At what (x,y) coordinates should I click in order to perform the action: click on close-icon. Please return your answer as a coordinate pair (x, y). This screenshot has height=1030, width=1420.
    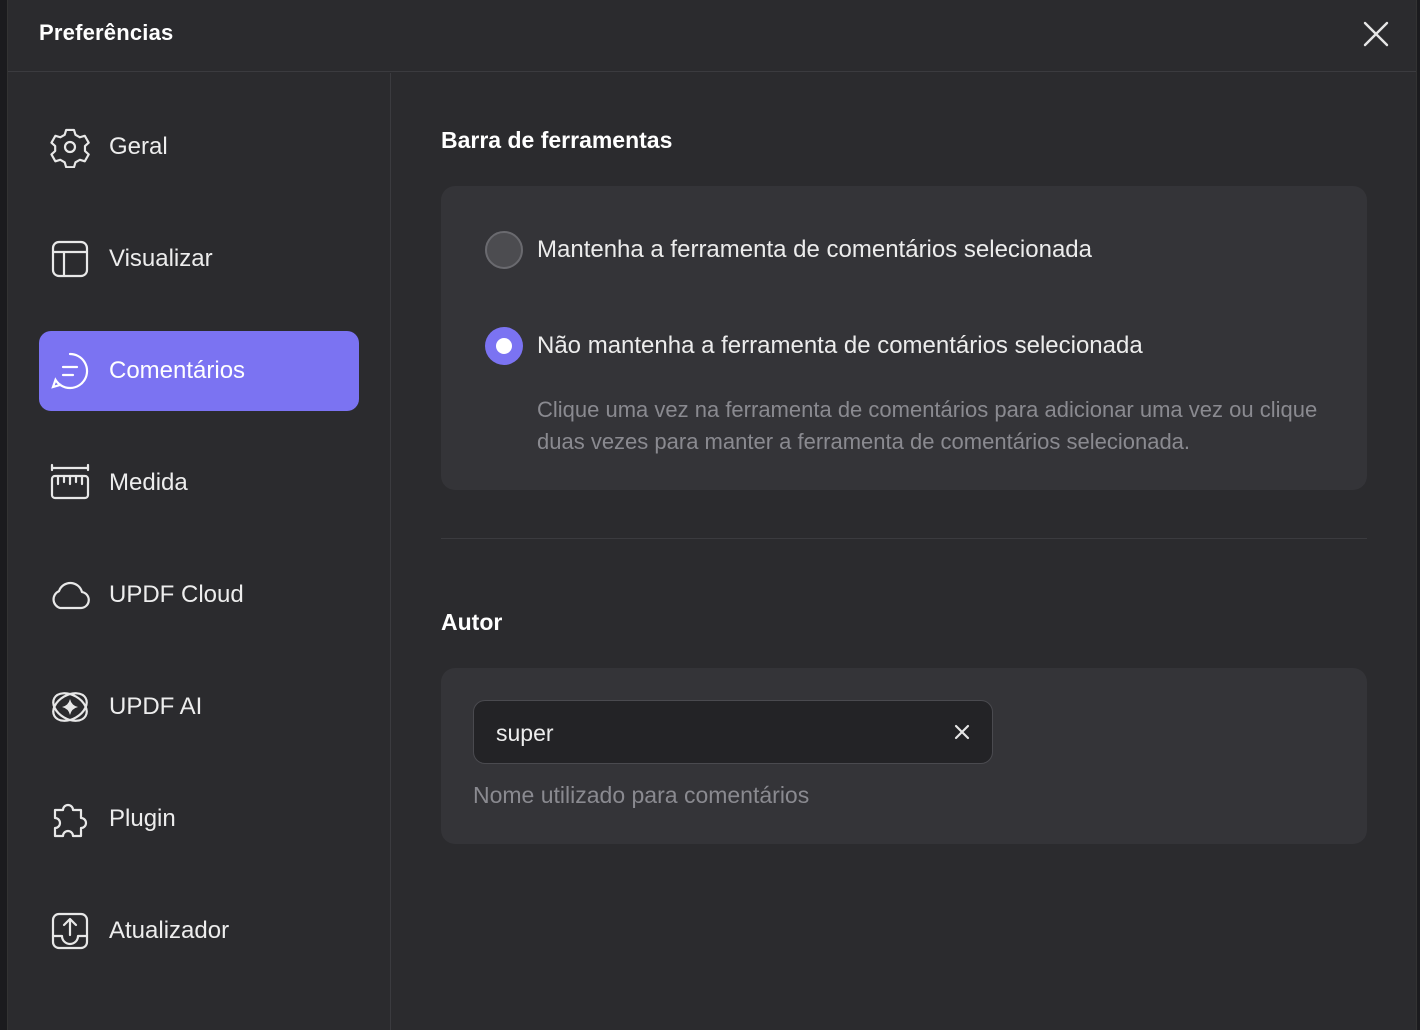
    Looking at the image, I should click on (1376, 34).